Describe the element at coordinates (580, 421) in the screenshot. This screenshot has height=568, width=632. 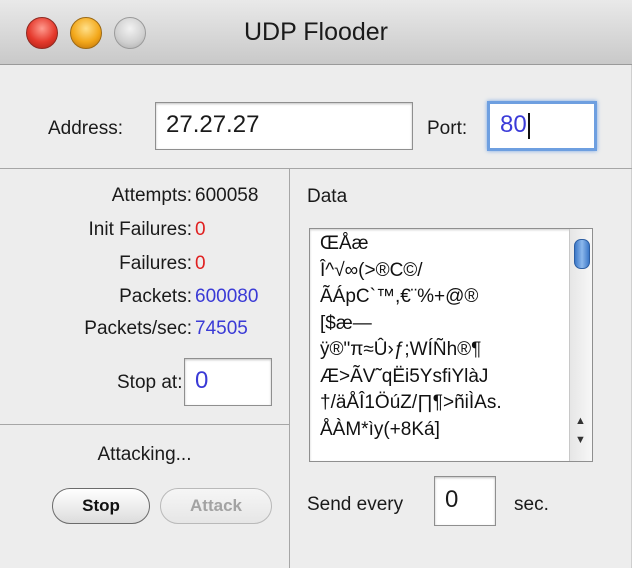
I see `scroll-up-arrow-icon: ▲` at that location.